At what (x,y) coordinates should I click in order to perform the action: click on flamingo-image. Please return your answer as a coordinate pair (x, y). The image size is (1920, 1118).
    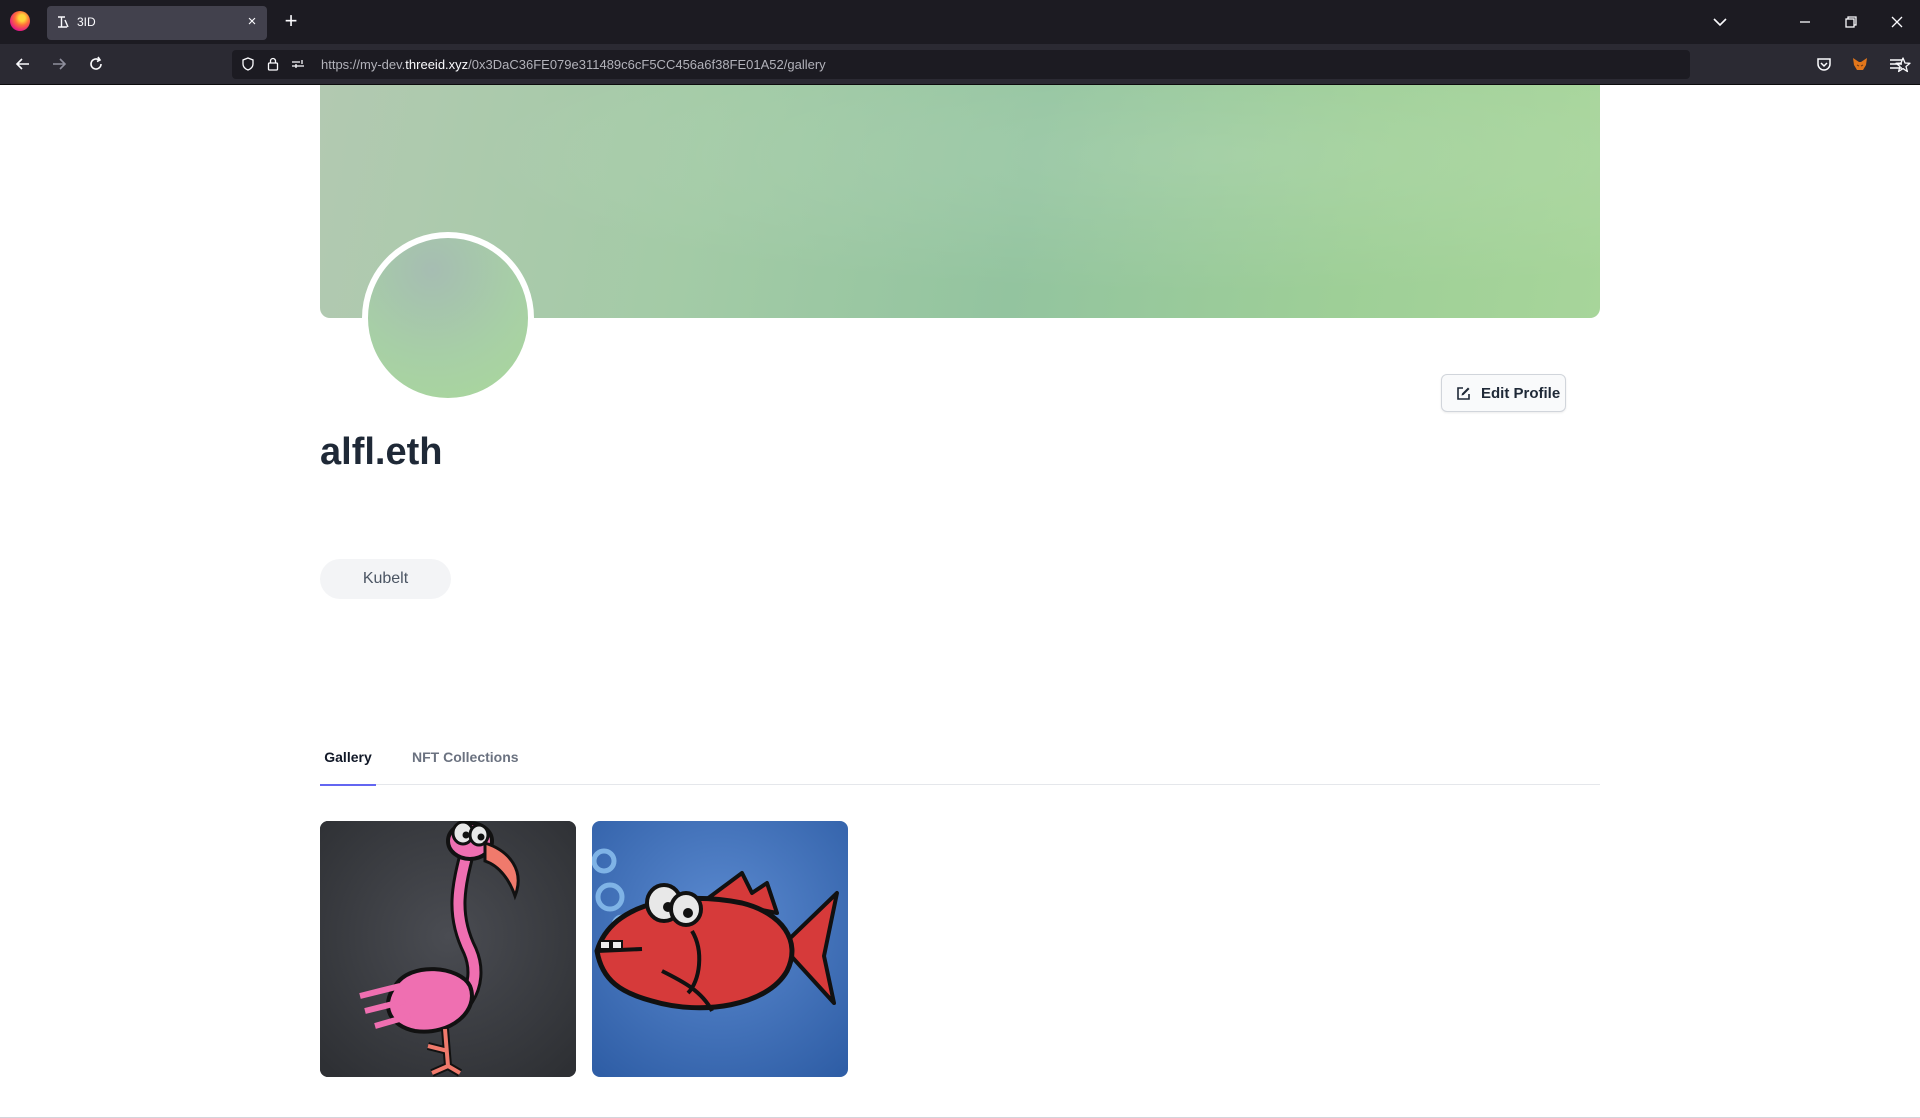
    Looking at the image, I should click on (448, 949).